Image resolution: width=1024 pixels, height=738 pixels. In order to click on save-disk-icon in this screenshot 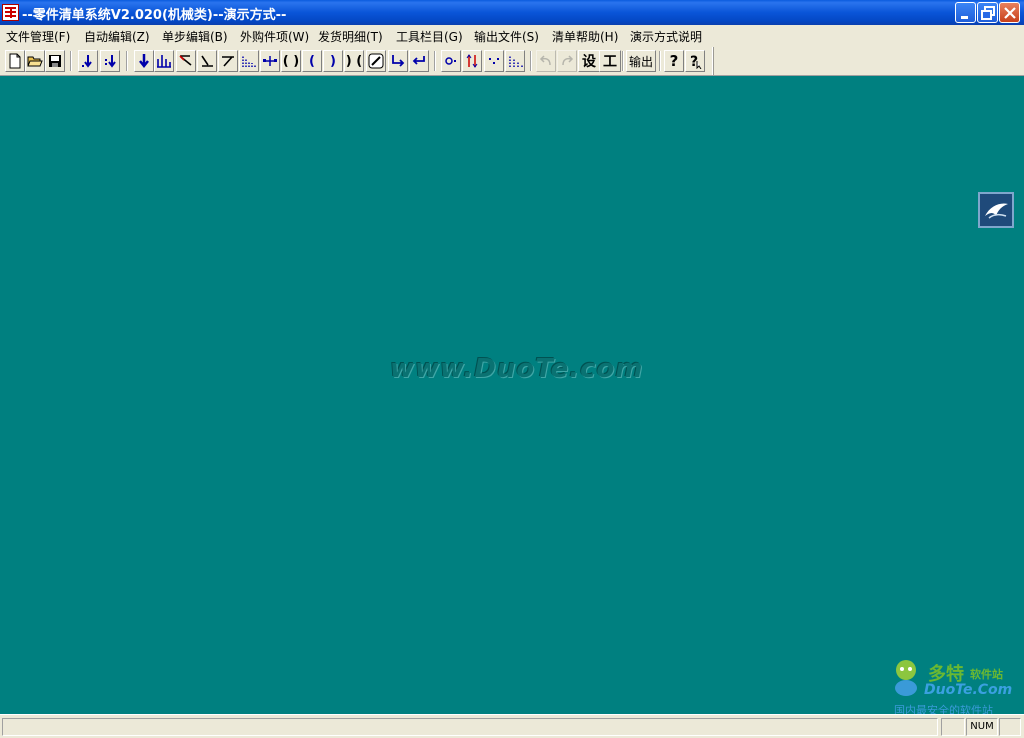, I will do `click(55, 61)`.